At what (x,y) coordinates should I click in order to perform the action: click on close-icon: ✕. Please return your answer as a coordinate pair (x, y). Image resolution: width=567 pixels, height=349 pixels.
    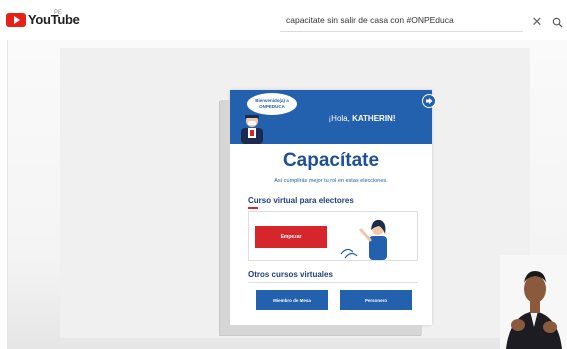
    Looking at the image, I should click on (537, 21).